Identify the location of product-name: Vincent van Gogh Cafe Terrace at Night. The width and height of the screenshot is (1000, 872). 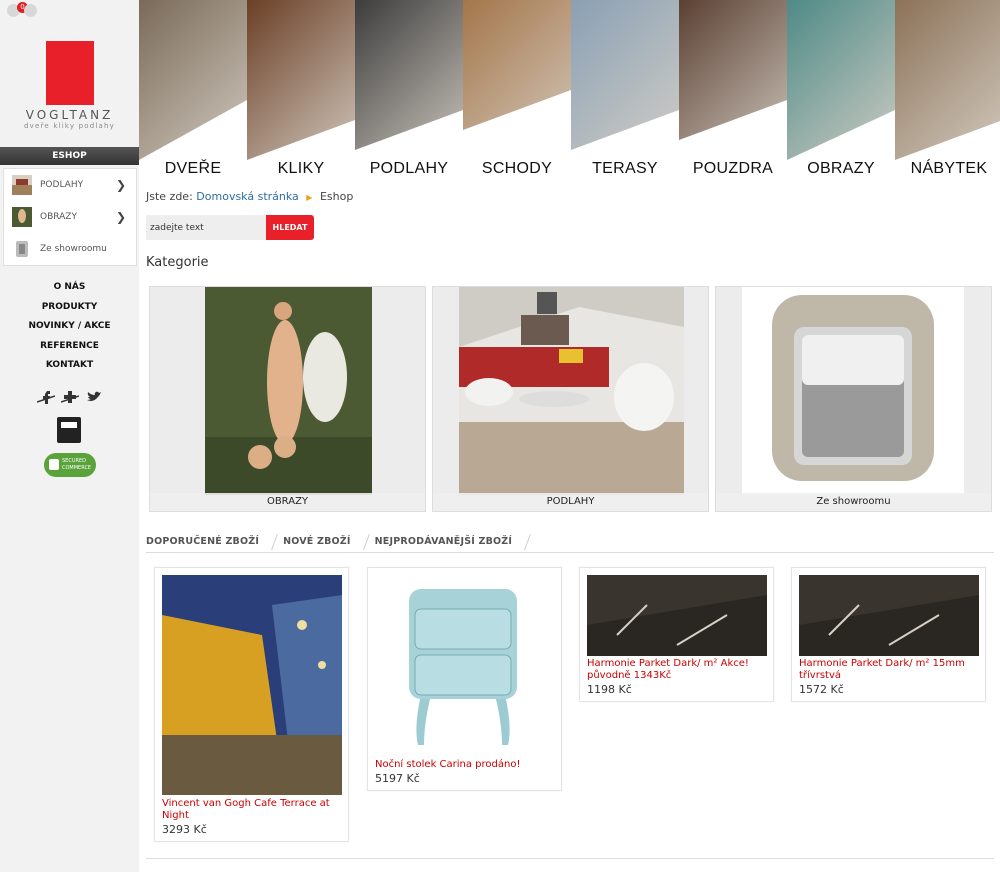
(252, 810).